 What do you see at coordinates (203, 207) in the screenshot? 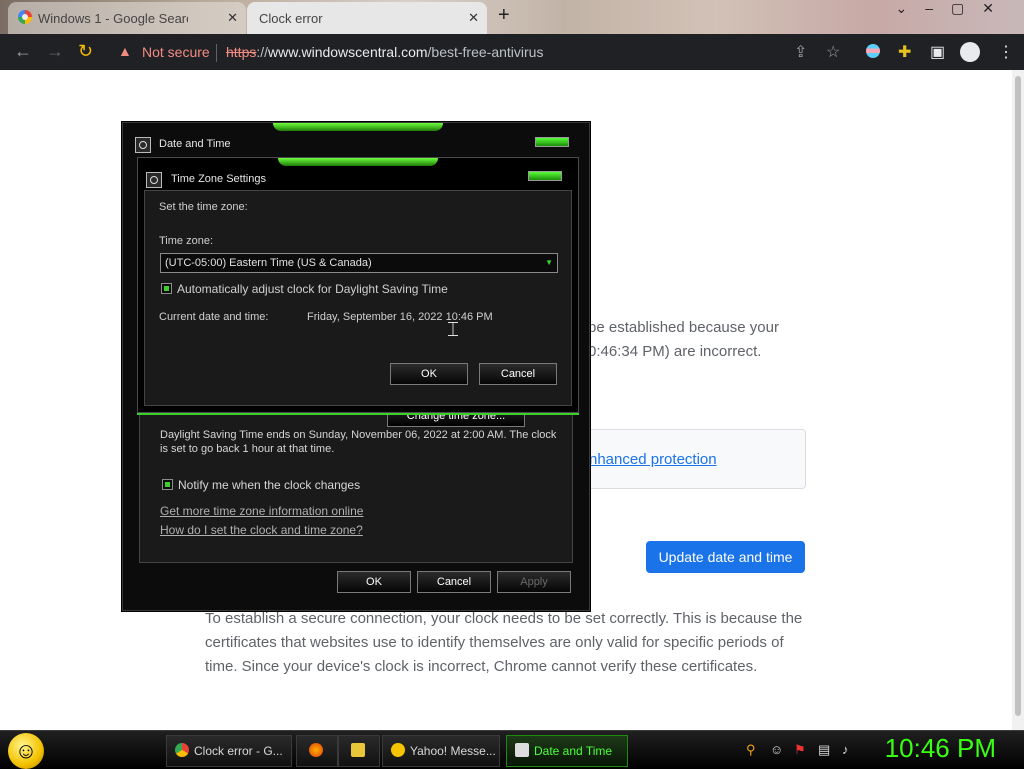
I see `set-time-zone-label: Set the time zone:` at bounding box center [203, 207].